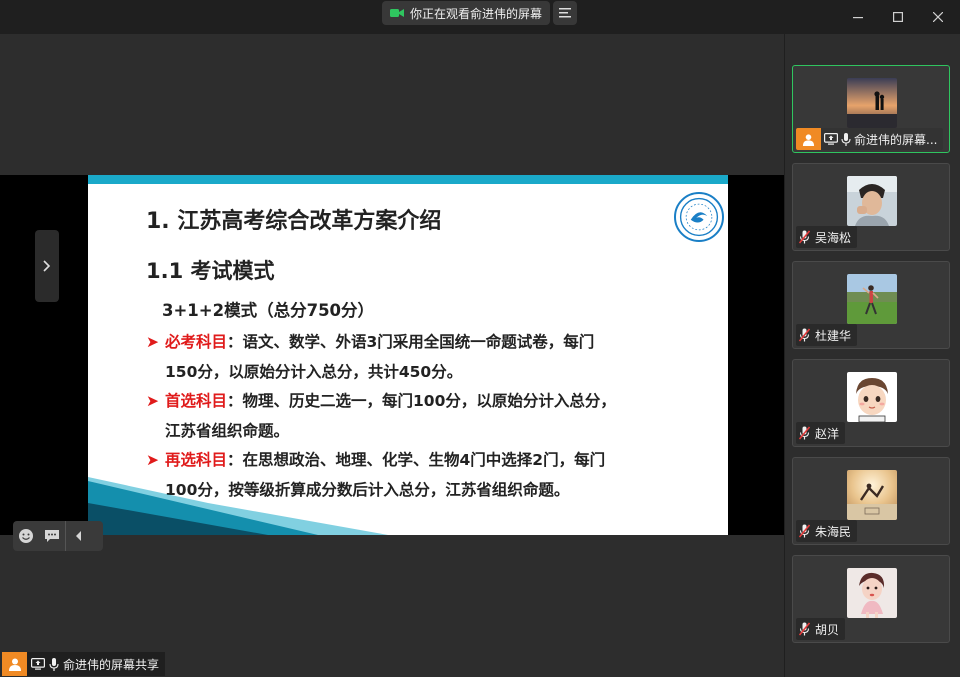 The width and height of the screenshot is (960, 677). I want to click on participant-tile: 赵洋, so click(871, 403).